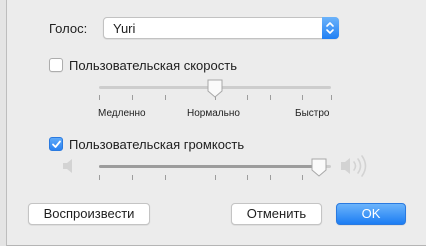  What do you see at coordinates (67, 166) in the screenshot?
I see `speaker-low-icon` at bounding box center [67, 166].